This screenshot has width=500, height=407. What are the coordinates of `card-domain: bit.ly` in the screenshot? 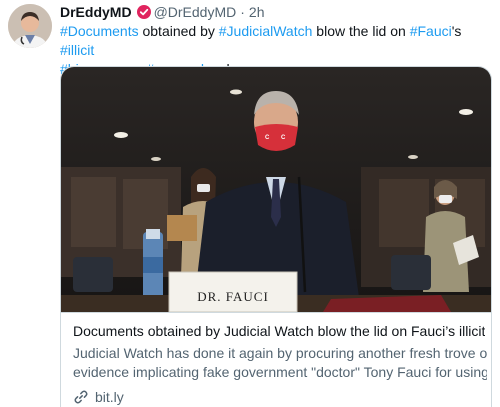 It's located at (98, 397).